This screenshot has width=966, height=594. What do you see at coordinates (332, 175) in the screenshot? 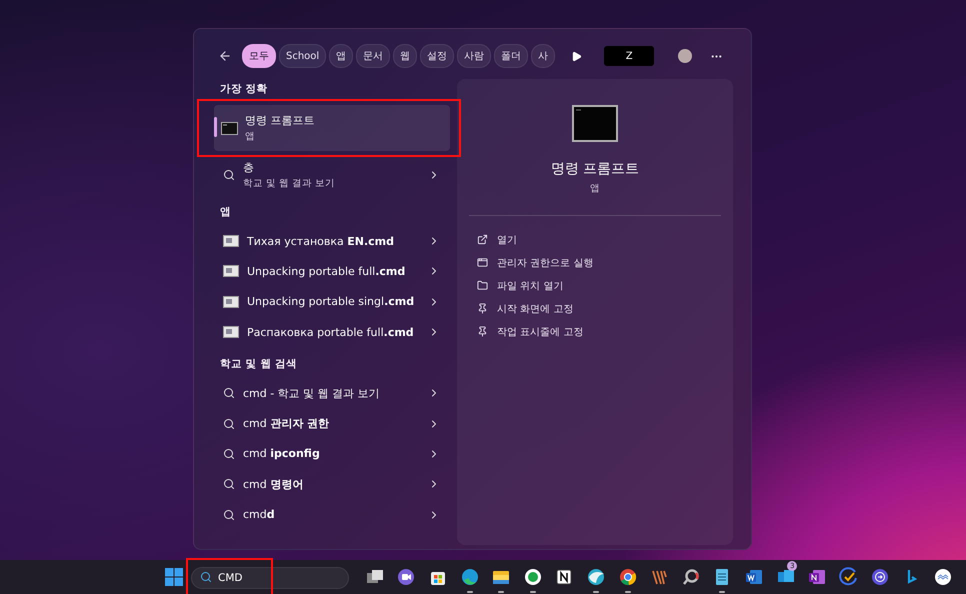
I see `web-suggestion-row: 층 학교 및 웹 결과 보기` at bounding box center [332, 175].